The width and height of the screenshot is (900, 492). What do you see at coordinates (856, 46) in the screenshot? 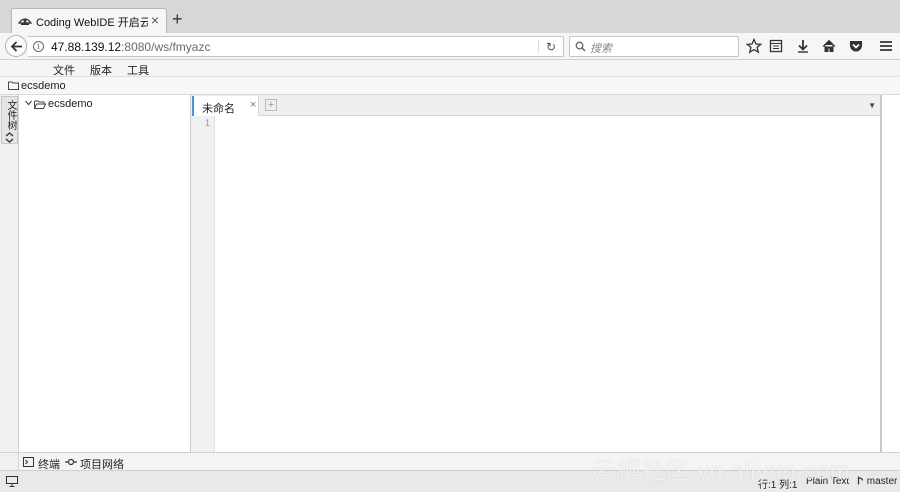
I see `pocket-icon` at bounding box center [856, 46].